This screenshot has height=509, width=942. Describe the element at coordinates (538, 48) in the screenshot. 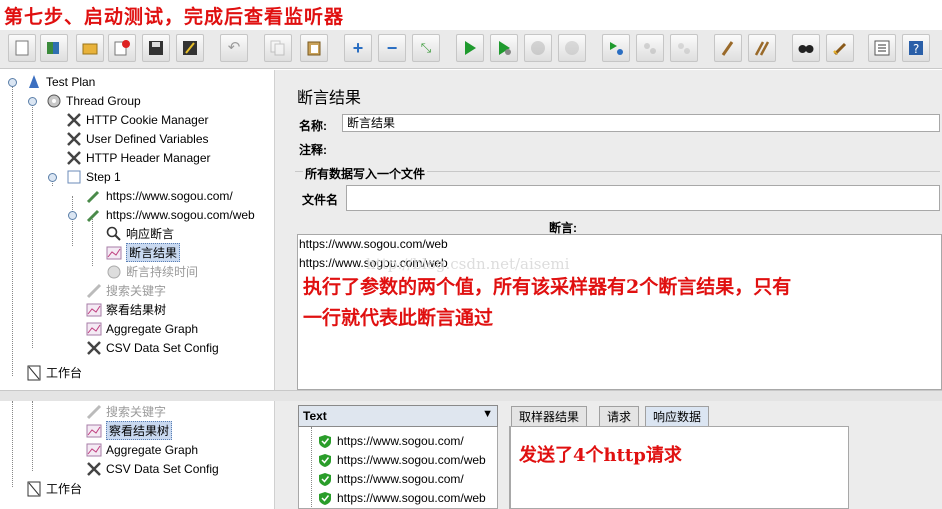

I see `stop-icon` at that location.